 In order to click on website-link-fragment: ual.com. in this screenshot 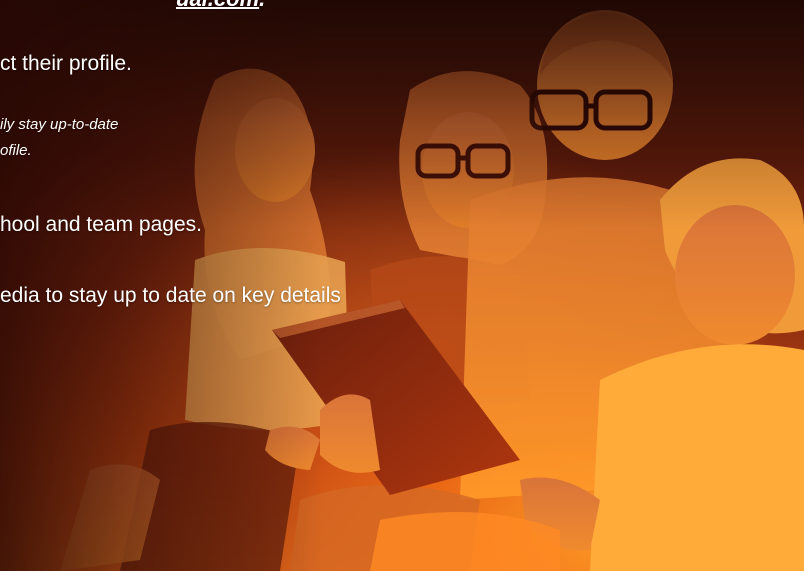, I will do `click(220, 6)`.